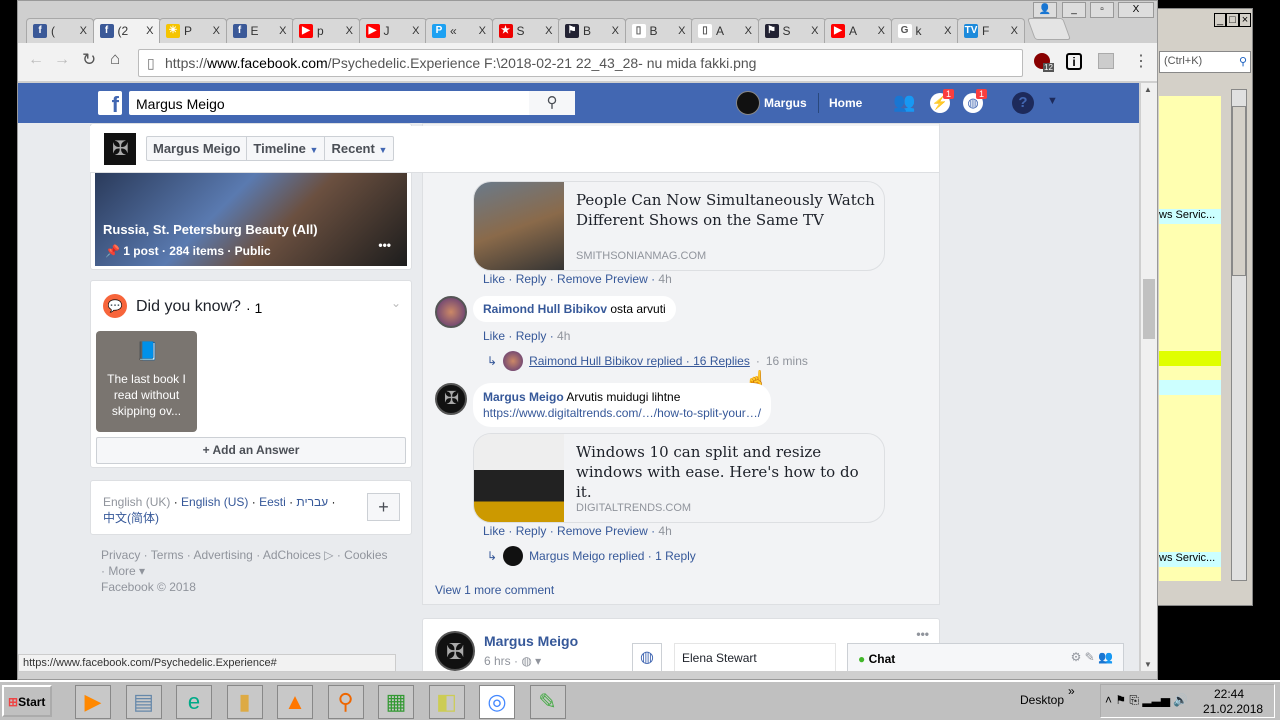  Describe the element at coordinates (312, 502) in the screenshot. I see `language-hebrew: עברית` at that location.